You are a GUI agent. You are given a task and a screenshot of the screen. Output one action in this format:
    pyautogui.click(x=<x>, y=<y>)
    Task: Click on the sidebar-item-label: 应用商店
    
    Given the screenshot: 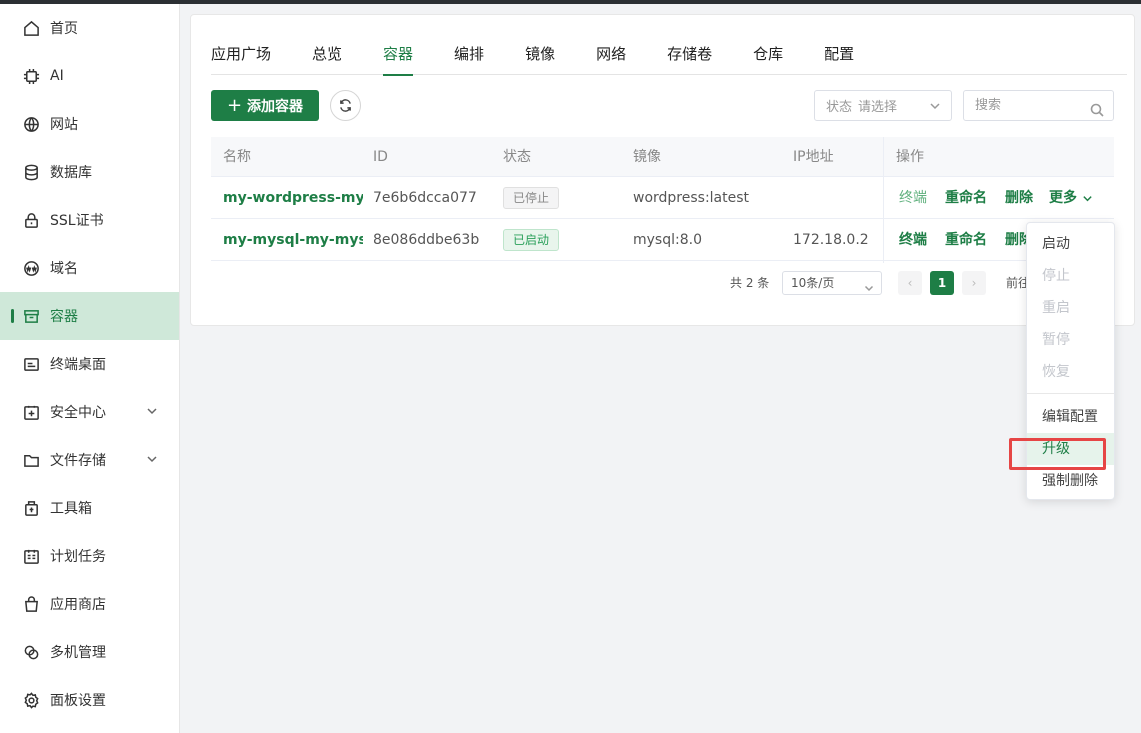 What is the action you would take?
    pyautogui.click(x=78, y=605)
    